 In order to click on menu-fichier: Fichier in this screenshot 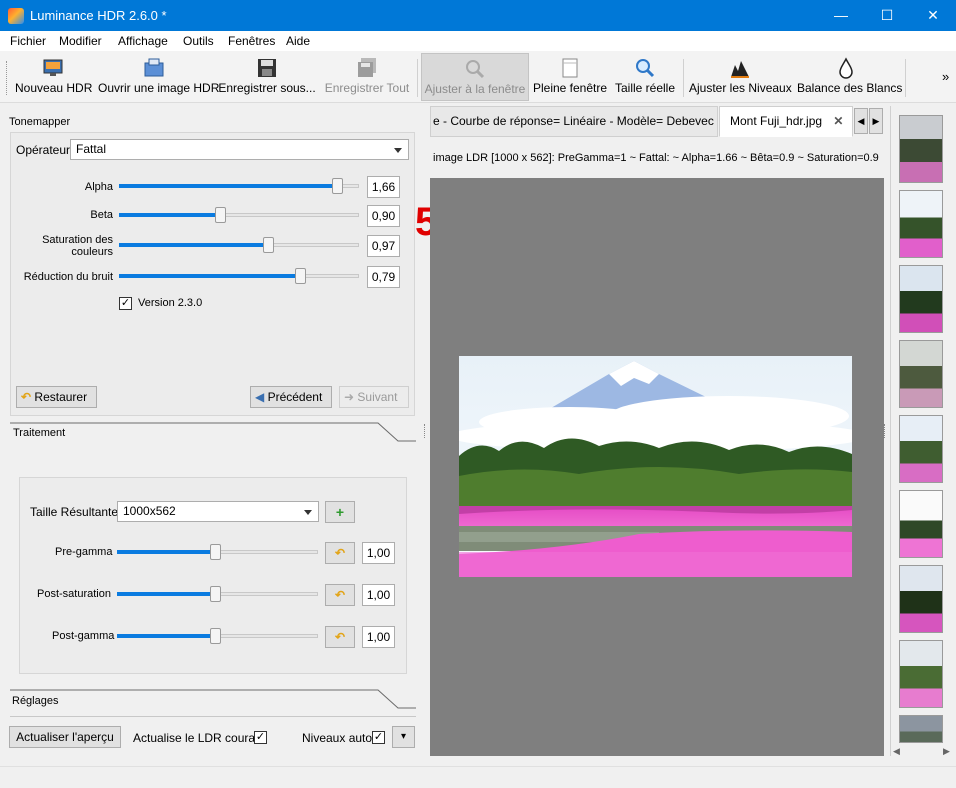, I will do `click(28, 41)`.